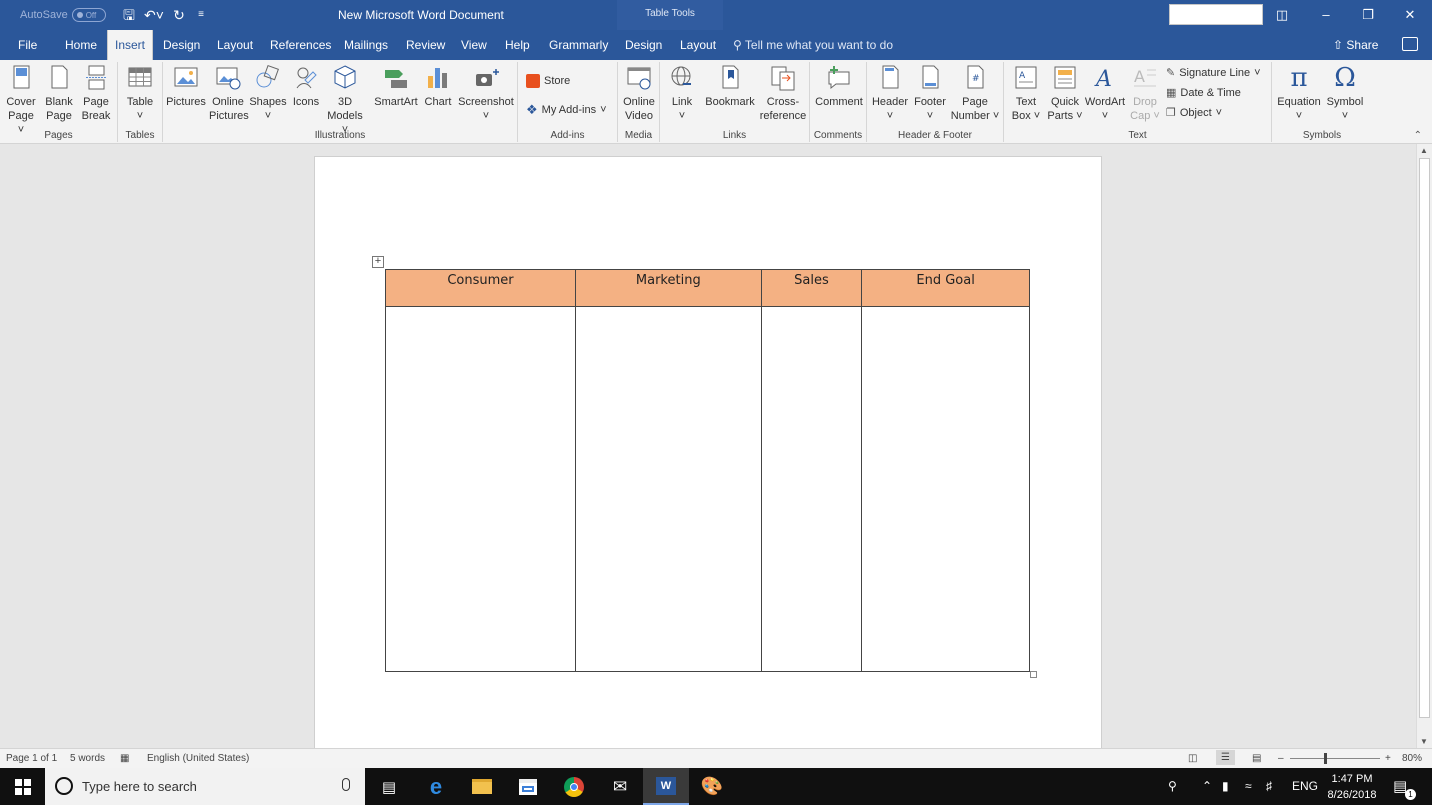 The image size is (1432, 805). What do you see at coordinates (181, 45) in the screenshot?
I see `tab-design: Design` at bounding box center [181, 45].